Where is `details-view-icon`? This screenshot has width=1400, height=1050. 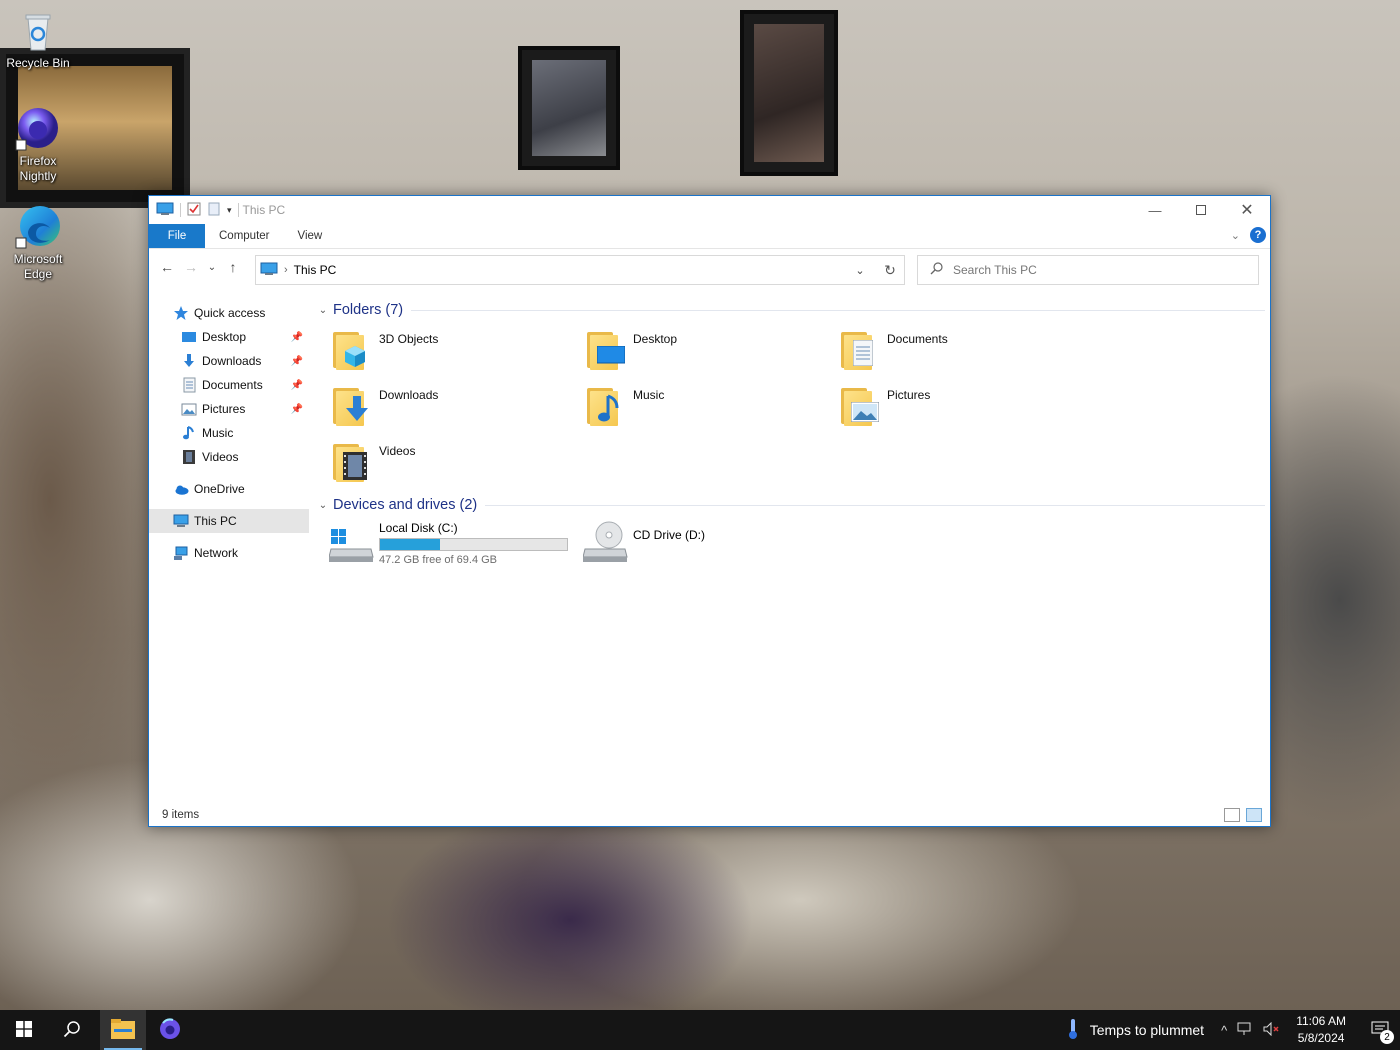
details-view-icon is located at coordinates (1232, 815).